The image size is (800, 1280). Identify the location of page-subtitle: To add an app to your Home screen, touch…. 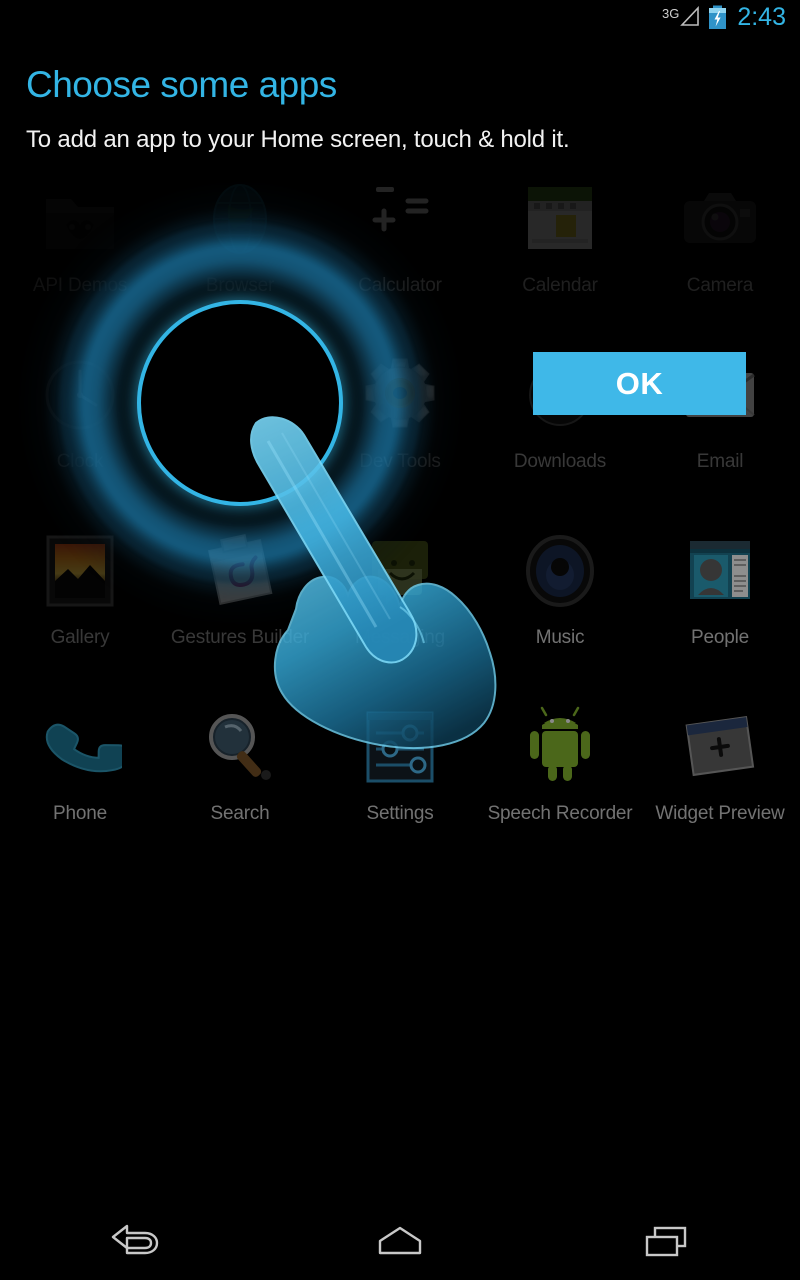
(298, 139).